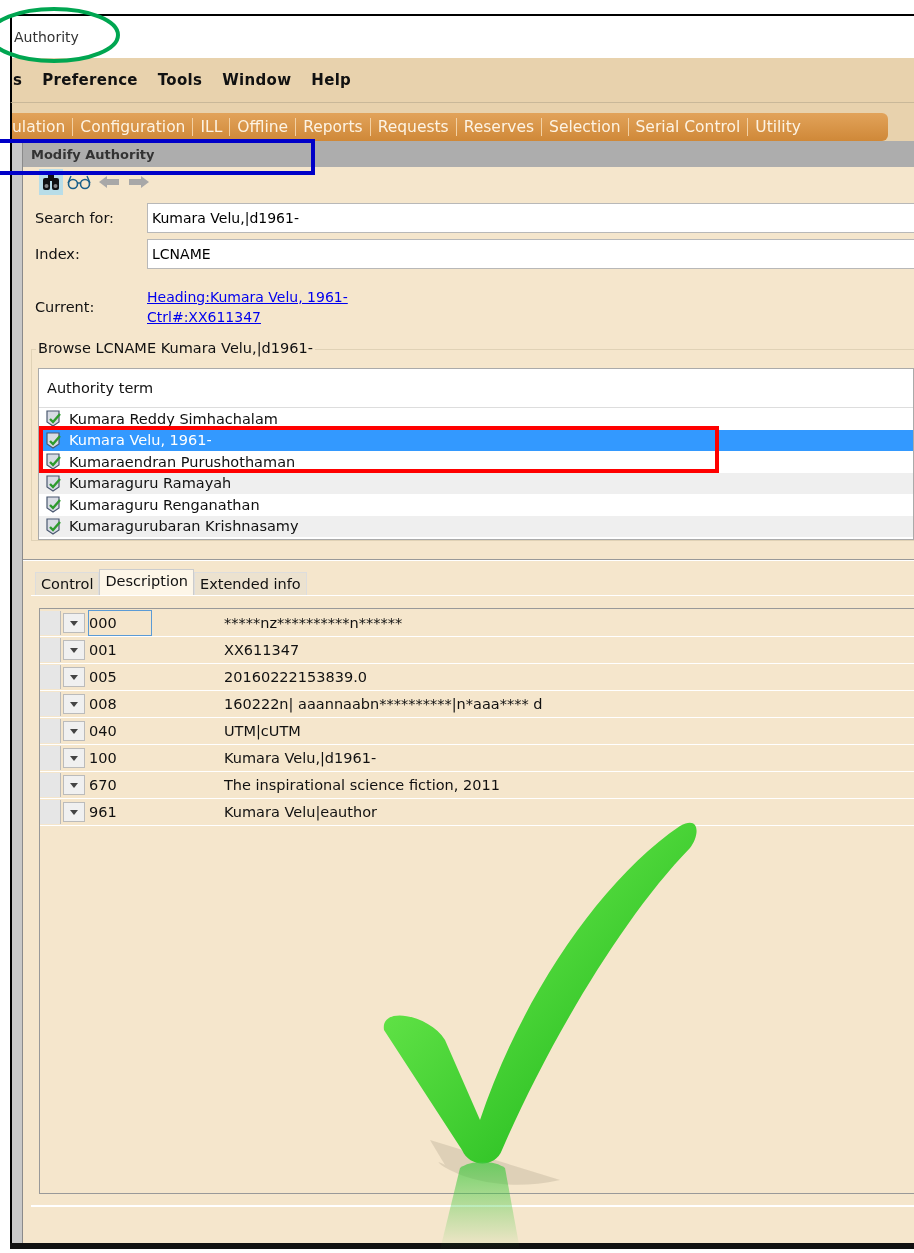 The width and height of the screenshot is (914, 1253). Describe the element at coordinates (18, 80) in the screenshot. I see `menu-item: s` at that location.